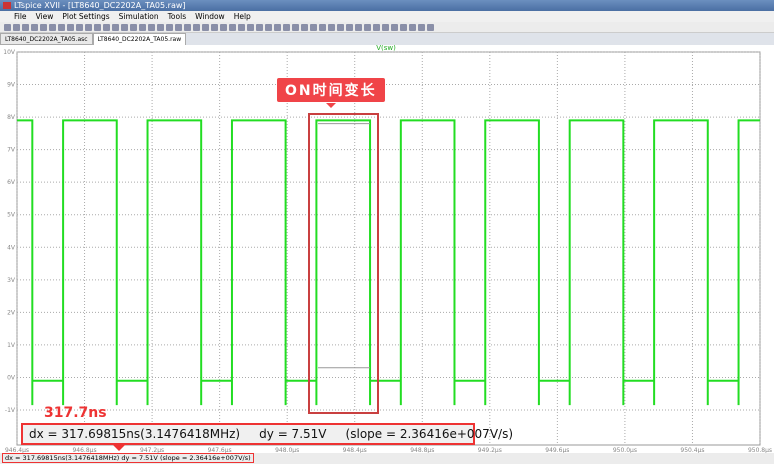 The height and width of the screenshot is (464, 774). Describe the element at coordinates (45, 16) in the screenshot. I see `menu-view: View` at that location.